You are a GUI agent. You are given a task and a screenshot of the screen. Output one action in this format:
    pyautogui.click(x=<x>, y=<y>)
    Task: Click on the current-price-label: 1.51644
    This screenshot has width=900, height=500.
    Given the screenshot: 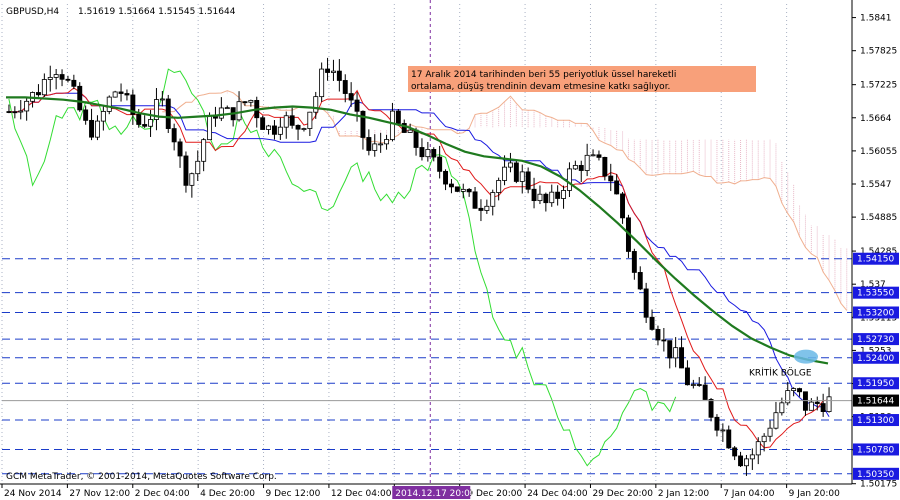 What is the action you would take?
    pyautogui.click(x=875, y=402)
    